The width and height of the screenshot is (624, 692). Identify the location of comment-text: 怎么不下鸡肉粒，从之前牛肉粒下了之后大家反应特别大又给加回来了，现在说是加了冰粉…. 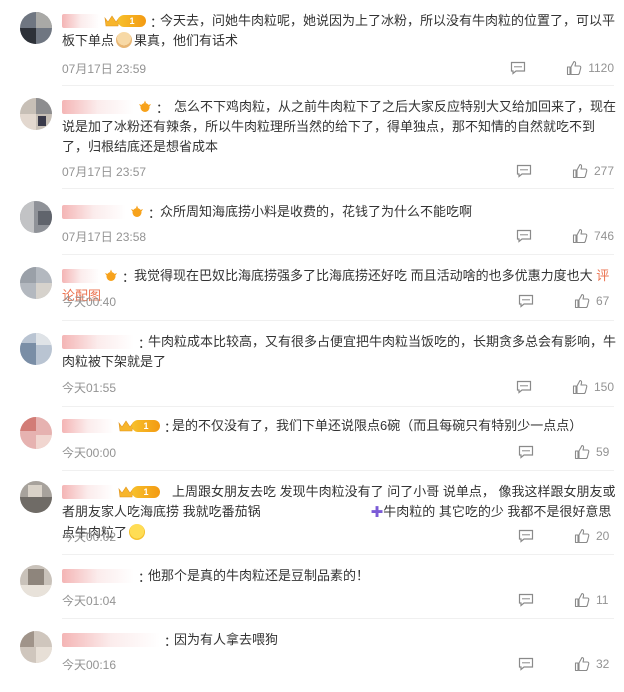
(339, 126).